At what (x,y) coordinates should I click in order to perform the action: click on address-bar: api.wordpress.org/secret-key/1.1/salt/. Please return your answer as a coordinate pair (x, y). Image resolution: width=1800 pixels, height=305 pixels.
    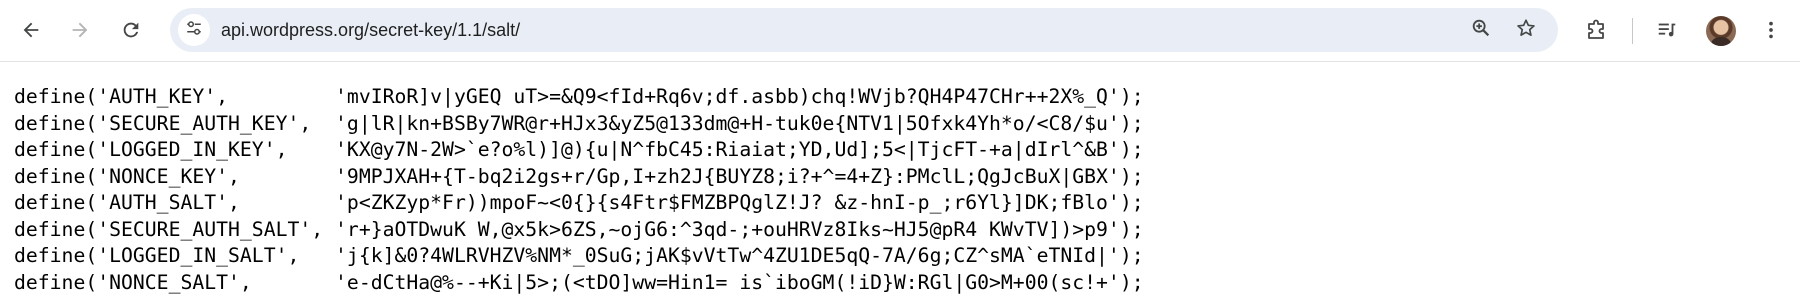
    Looking at the image, I should click on (864, 30).